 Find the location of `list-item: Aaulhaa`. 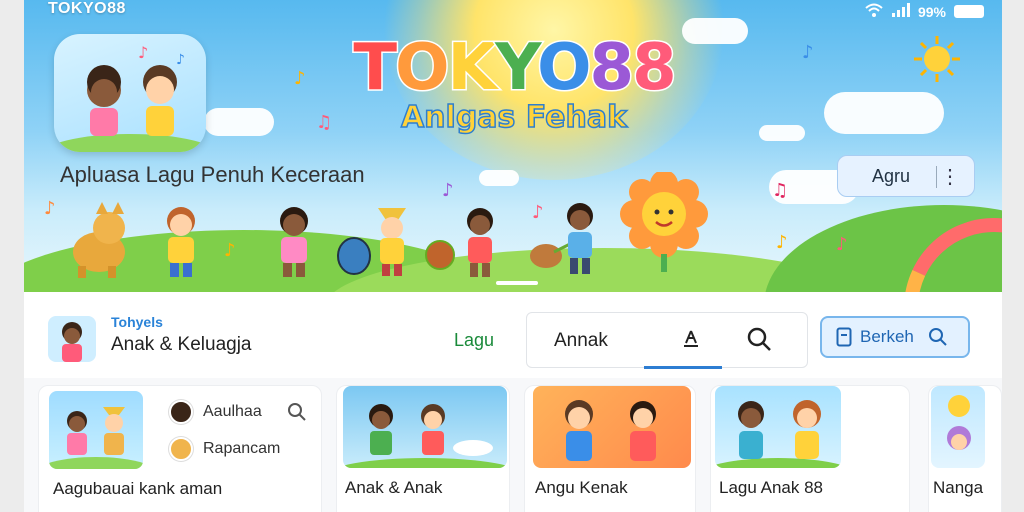

list-item: Aaulhaa is located at coordinates (215, 412).